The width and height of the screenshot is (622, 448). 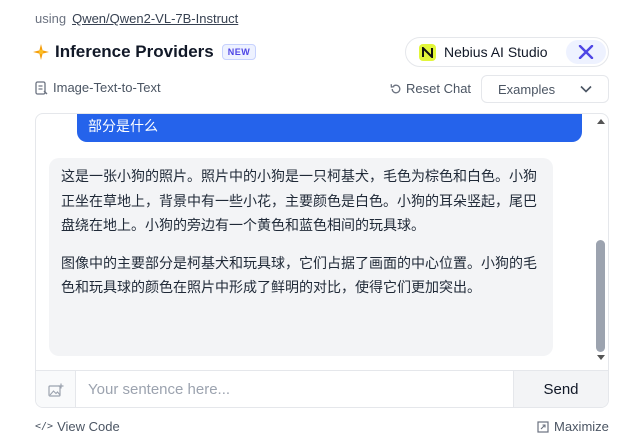 I want to click on add-image-button, so click(x=56, y=389).